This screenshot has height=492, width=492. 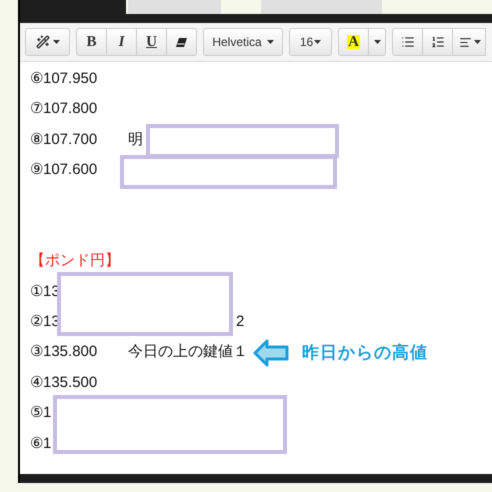 I want to click on left-arrow-icon, so click(x=271, y=352).